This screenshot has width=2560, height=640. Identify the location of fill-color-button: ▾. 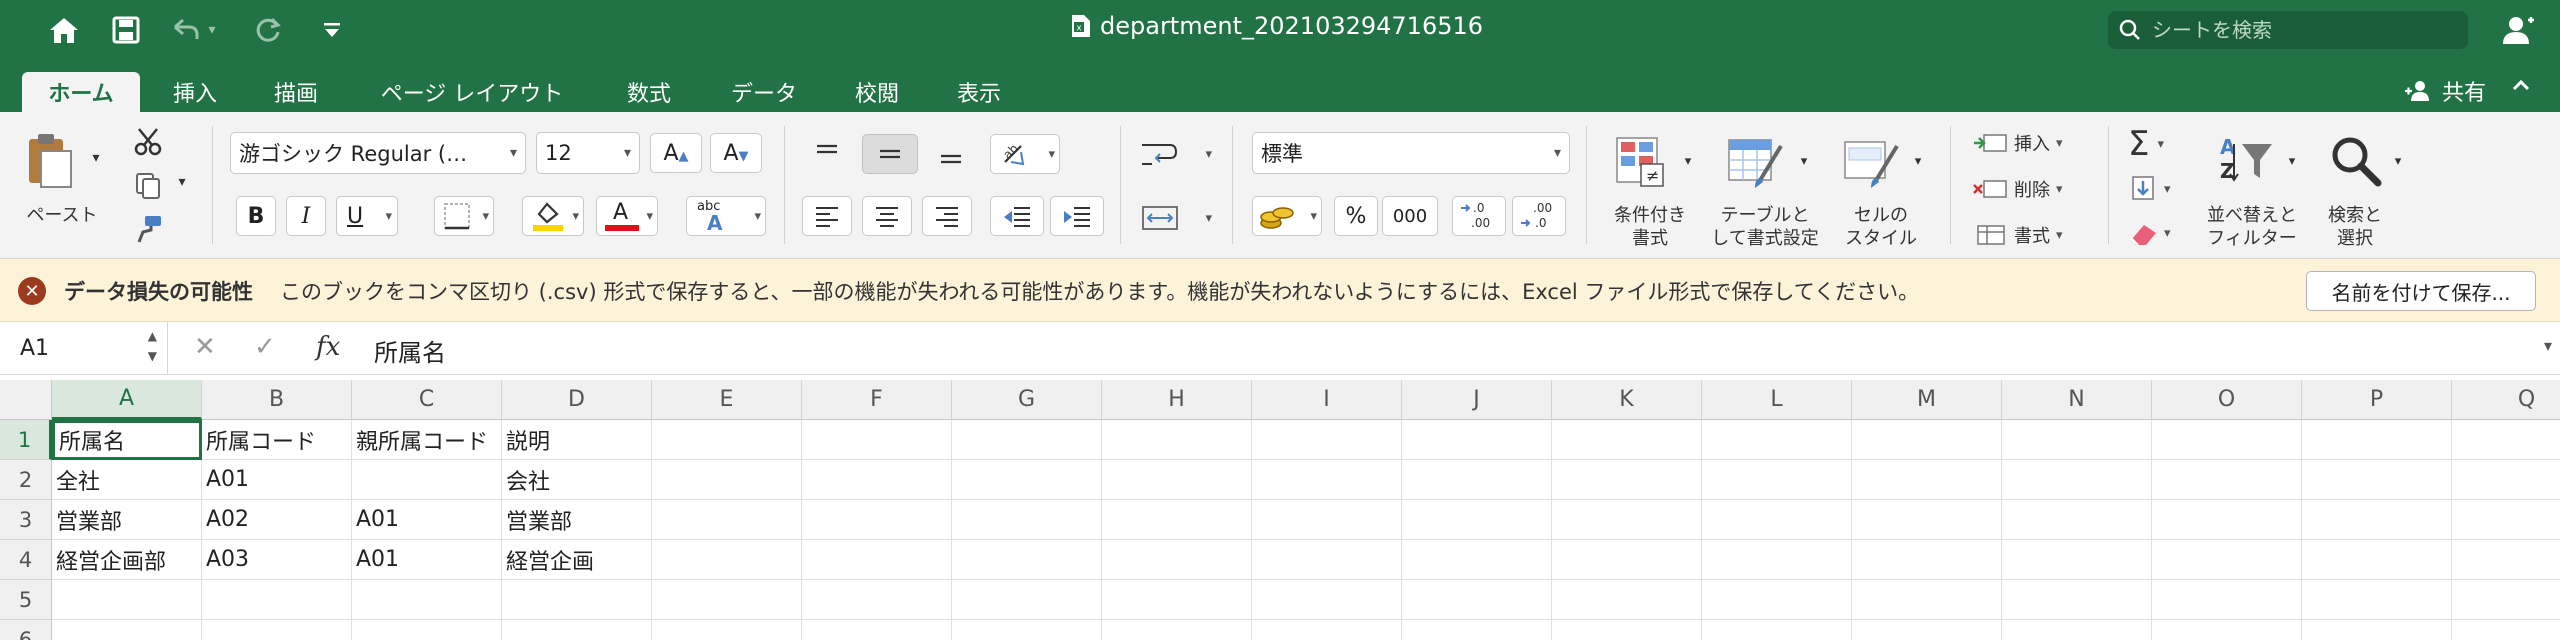
(553, 216).